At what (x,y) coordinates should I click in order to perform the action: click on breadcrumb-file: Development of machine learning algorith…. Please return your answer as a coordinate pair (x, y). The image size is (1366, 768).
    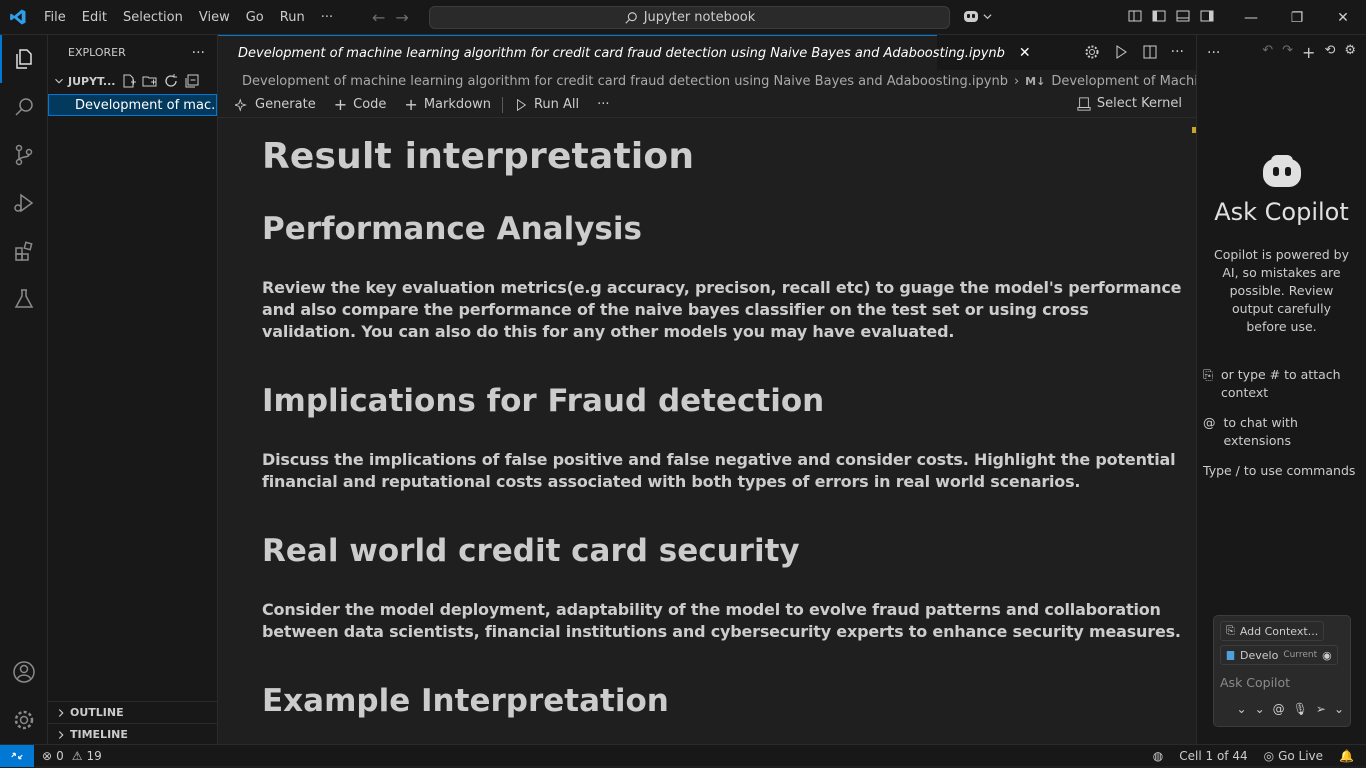
    Looking at the image, I should click on (625, 81).